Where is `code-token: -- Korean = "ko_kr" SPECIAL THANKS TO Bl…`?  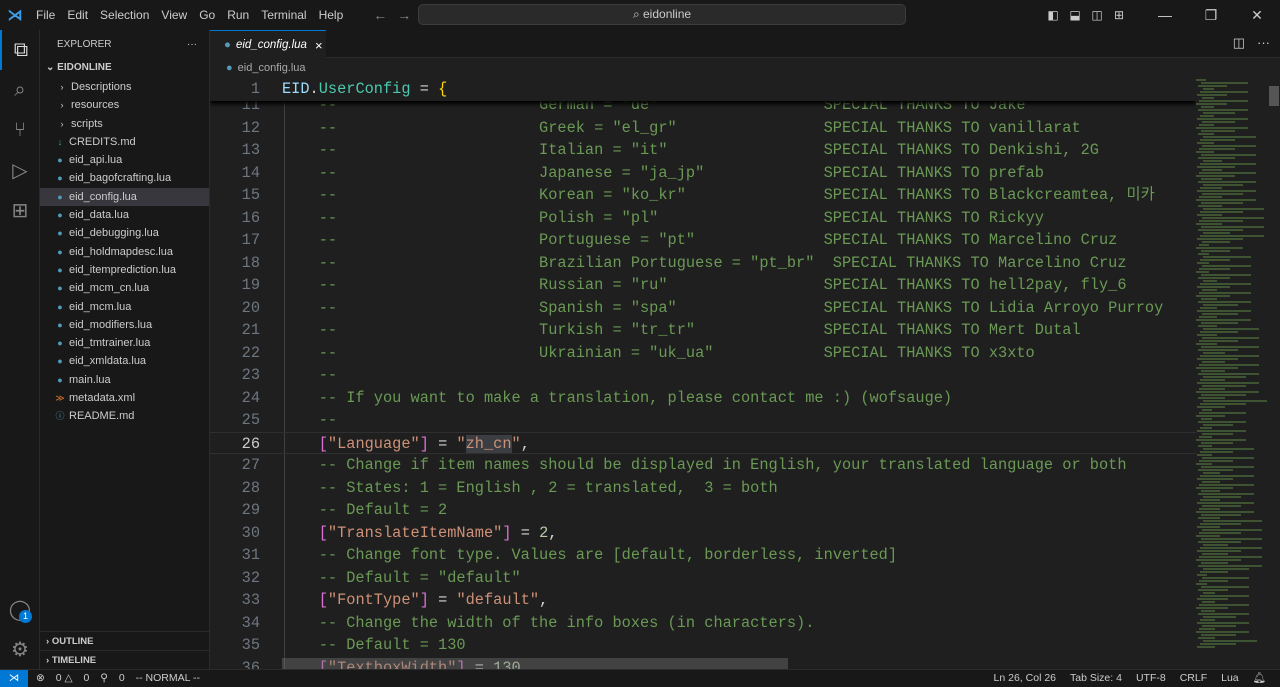 code-token: -- Korean = "ko_kr" SPECIAL THANKS TO Bl… is located at coordinates (718, 195).